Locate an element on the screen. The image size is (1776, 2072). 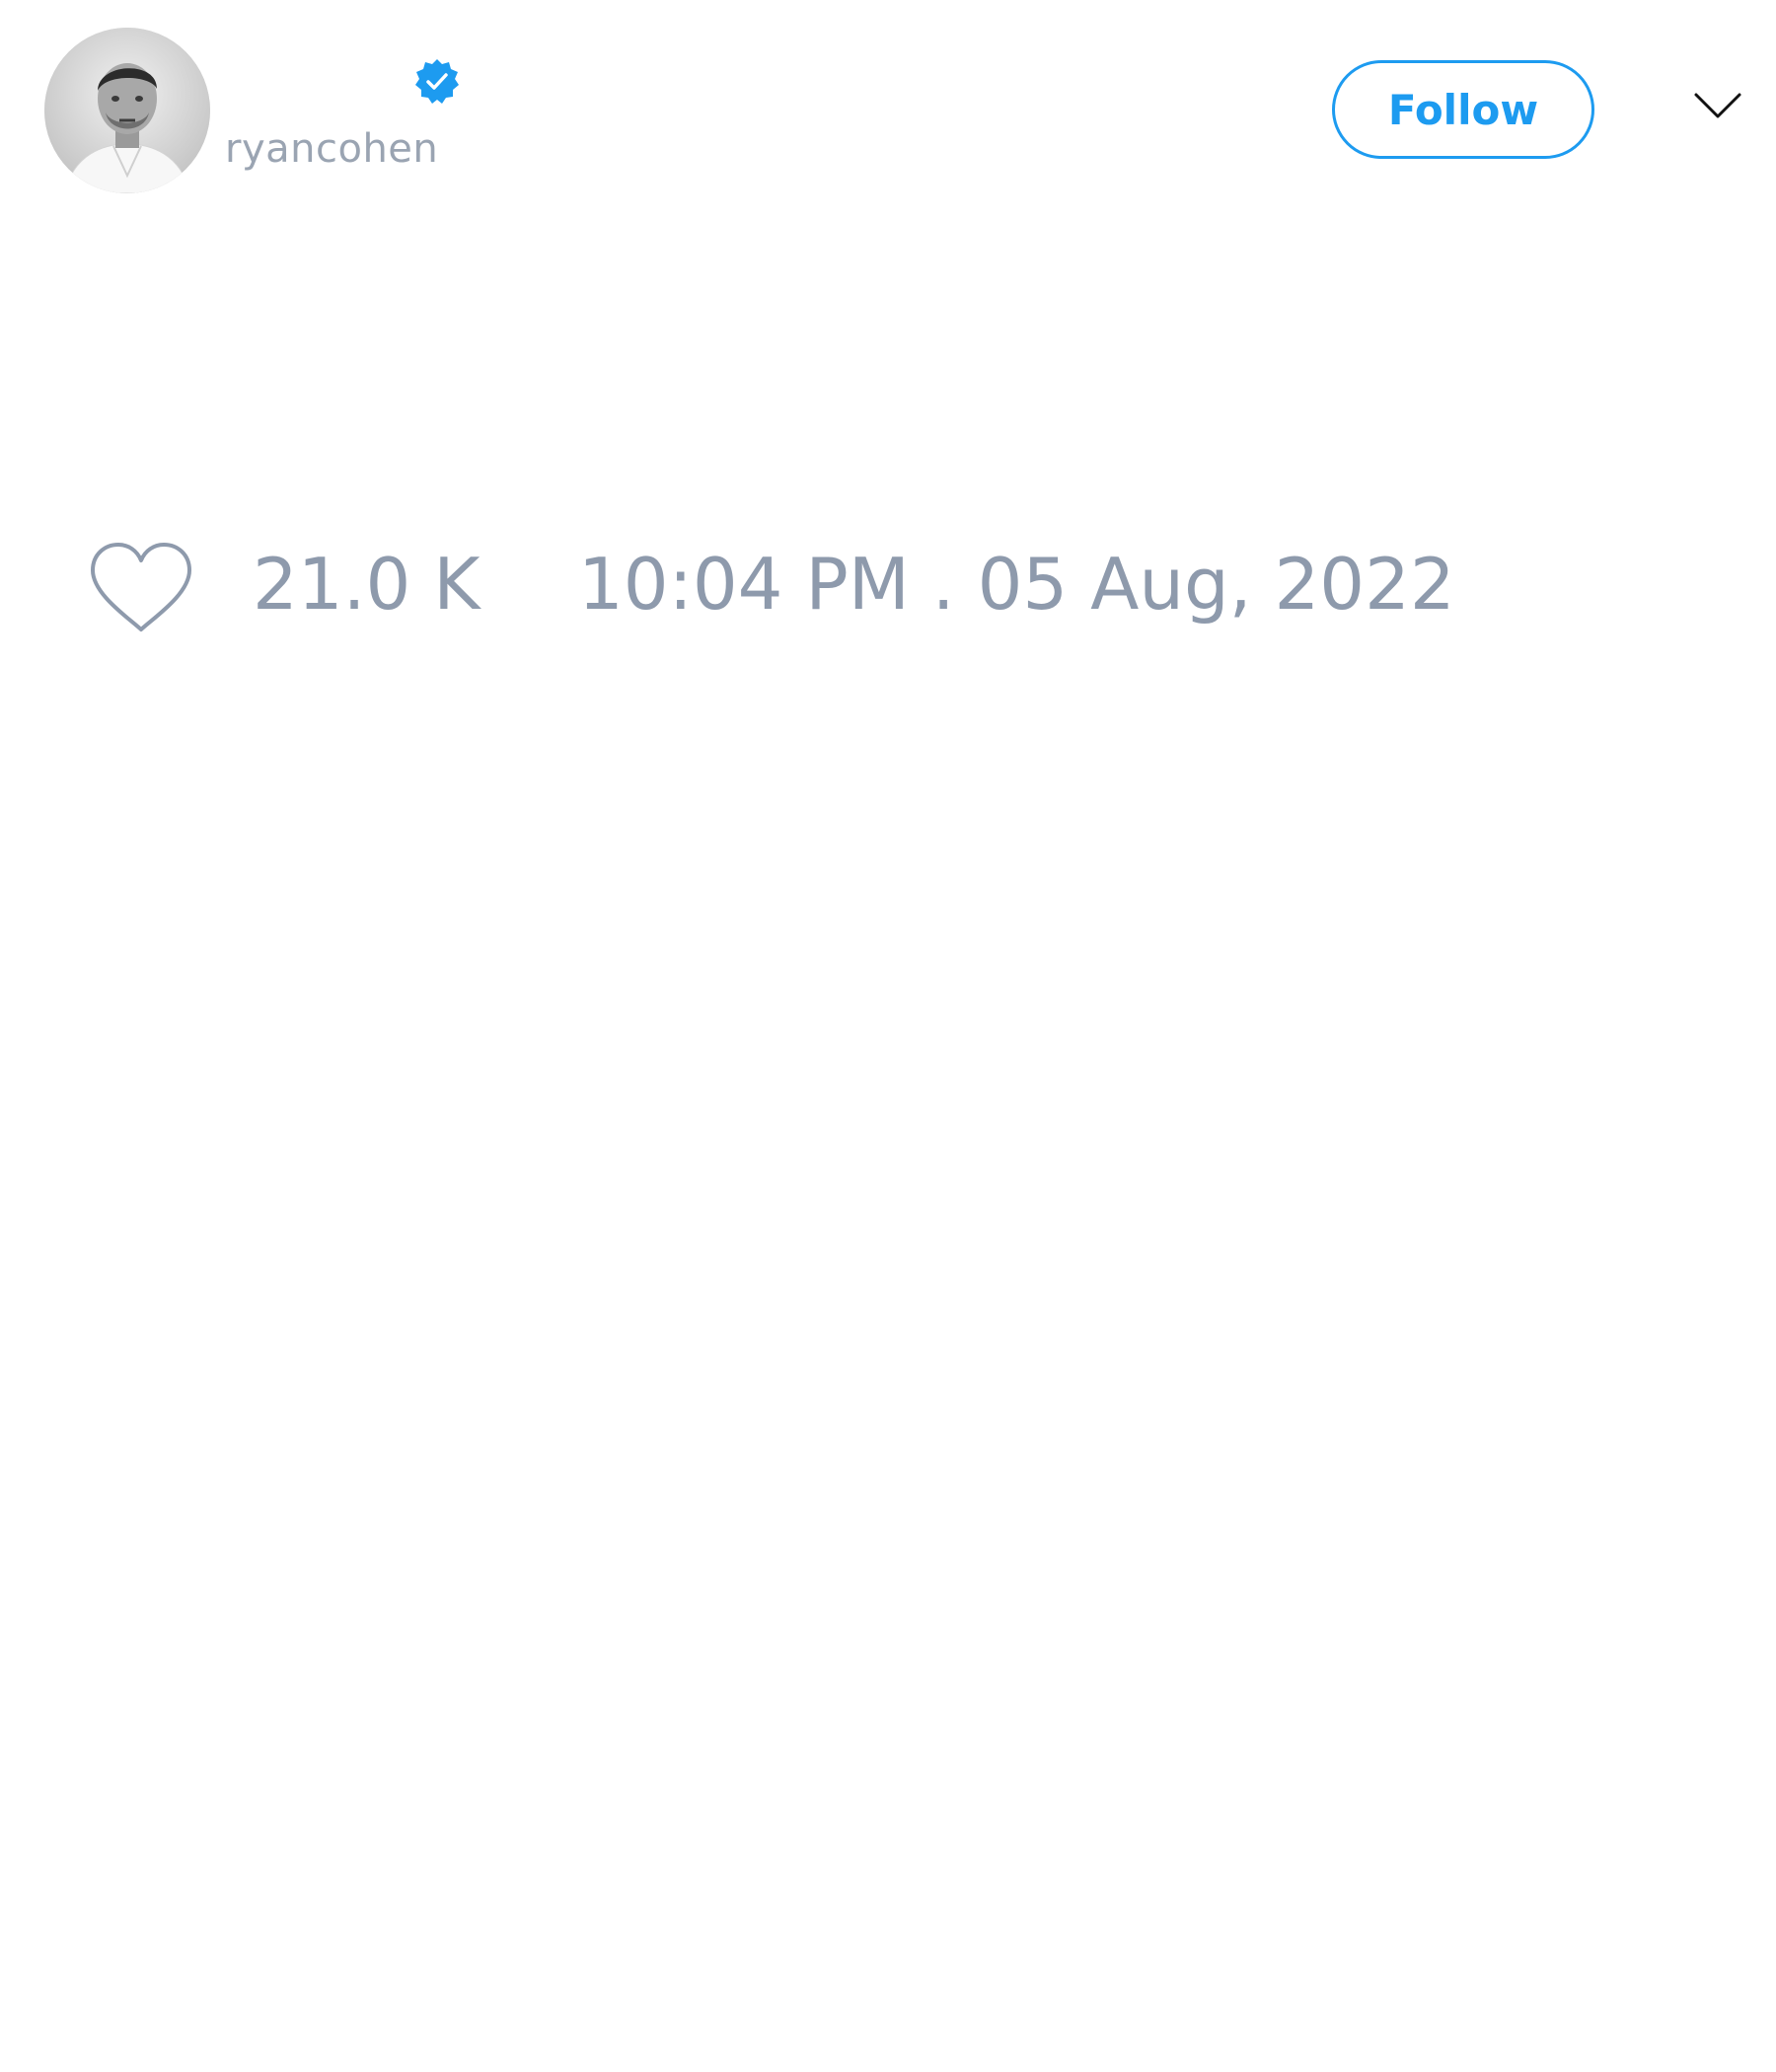
verified-badge-icon is located at coordinates (437, 81).